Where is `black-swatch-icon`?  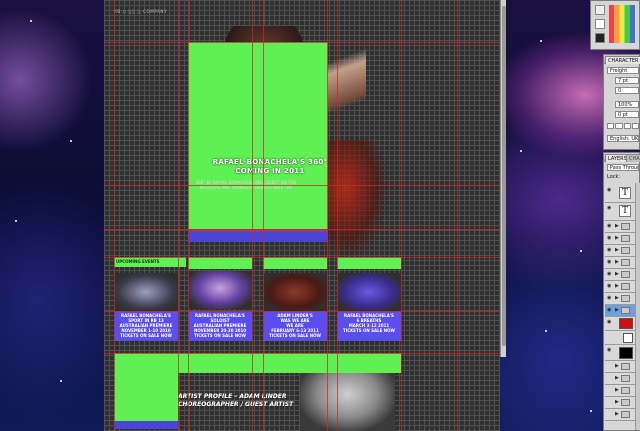 black-swatch-icon is located at coordinates (600, 38).